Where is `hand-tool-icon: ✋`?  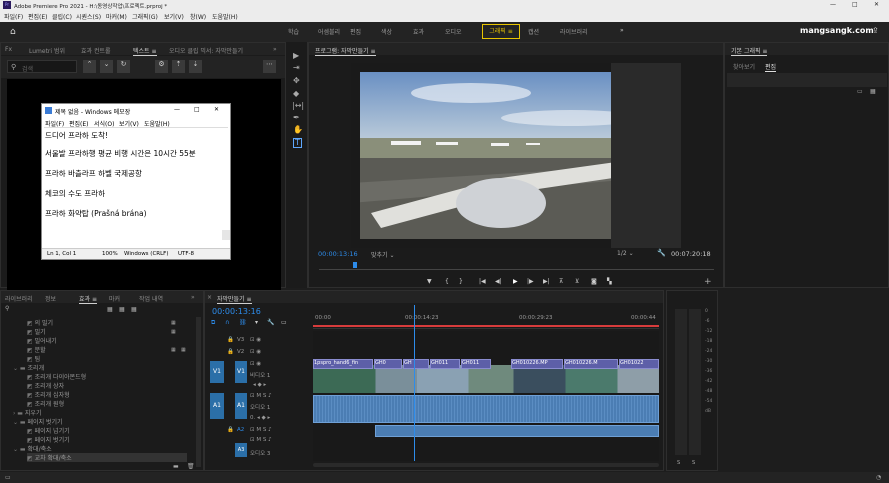 hand-tool-icon: ✋ is located at coordinates (298, 130).